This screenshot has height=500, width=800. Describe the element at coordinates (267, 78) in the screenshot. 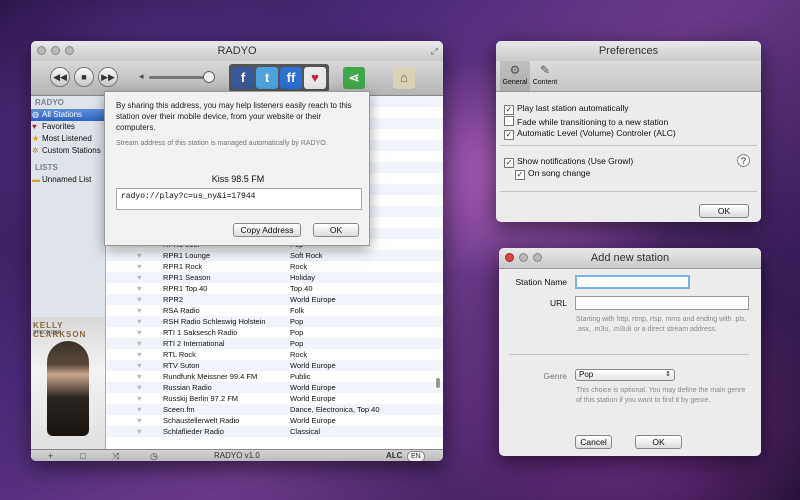

I see `twitter-button: t` at that location.